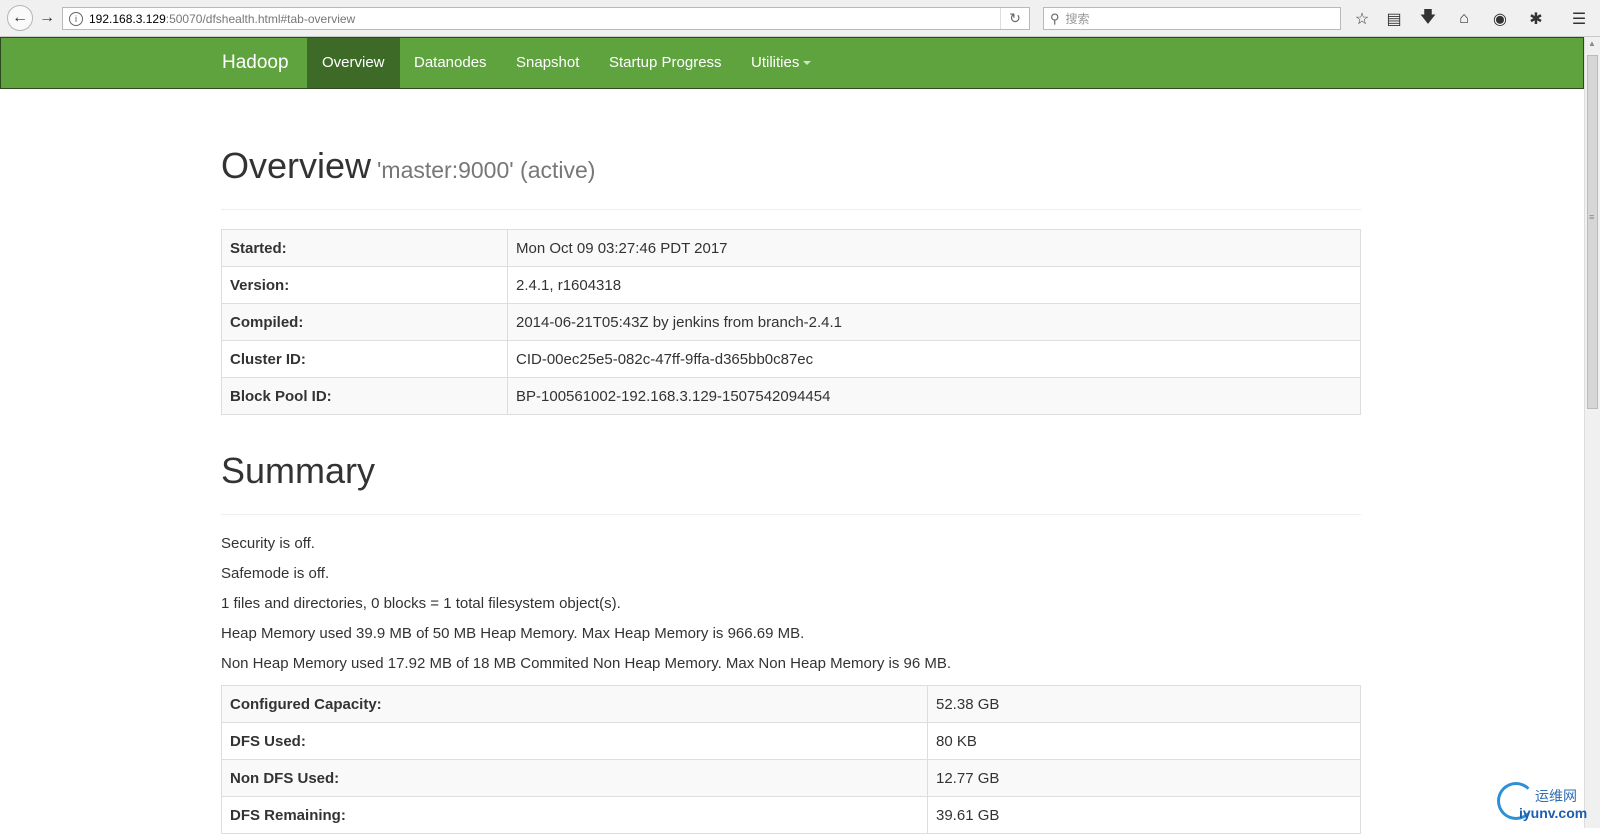  I want to click on search-placeholder: 搜索, so click(1077, 19).